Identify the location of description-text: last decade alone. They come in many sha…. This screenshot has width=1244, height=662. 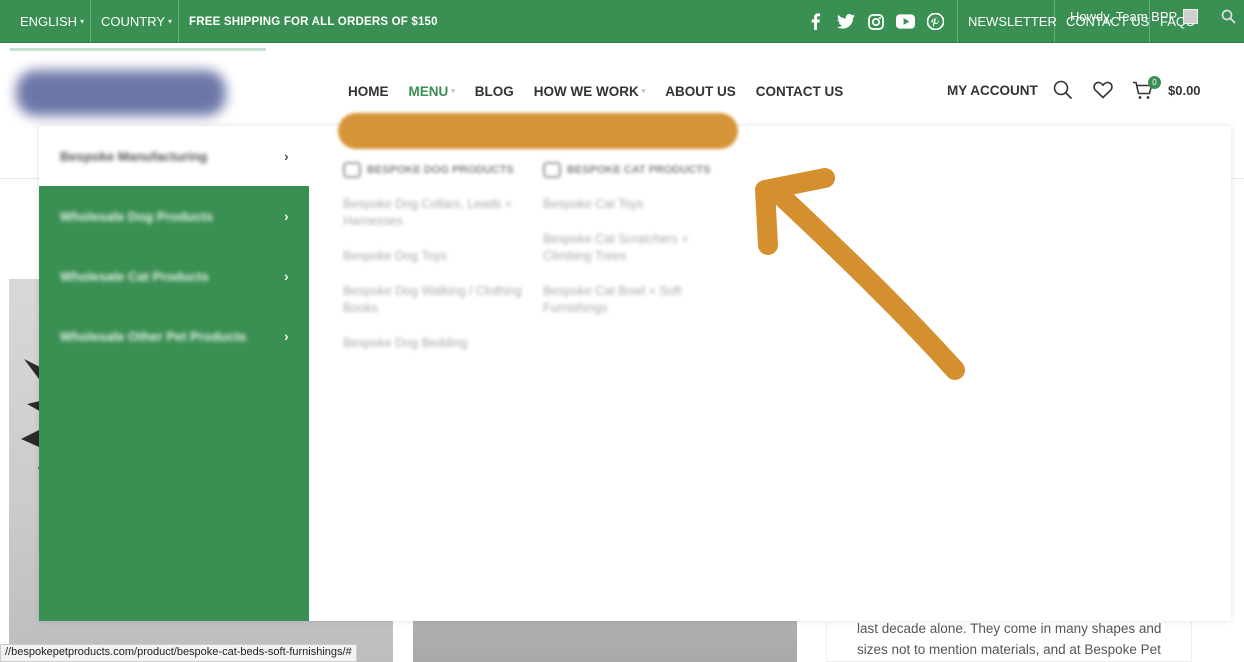
(1009, 639).